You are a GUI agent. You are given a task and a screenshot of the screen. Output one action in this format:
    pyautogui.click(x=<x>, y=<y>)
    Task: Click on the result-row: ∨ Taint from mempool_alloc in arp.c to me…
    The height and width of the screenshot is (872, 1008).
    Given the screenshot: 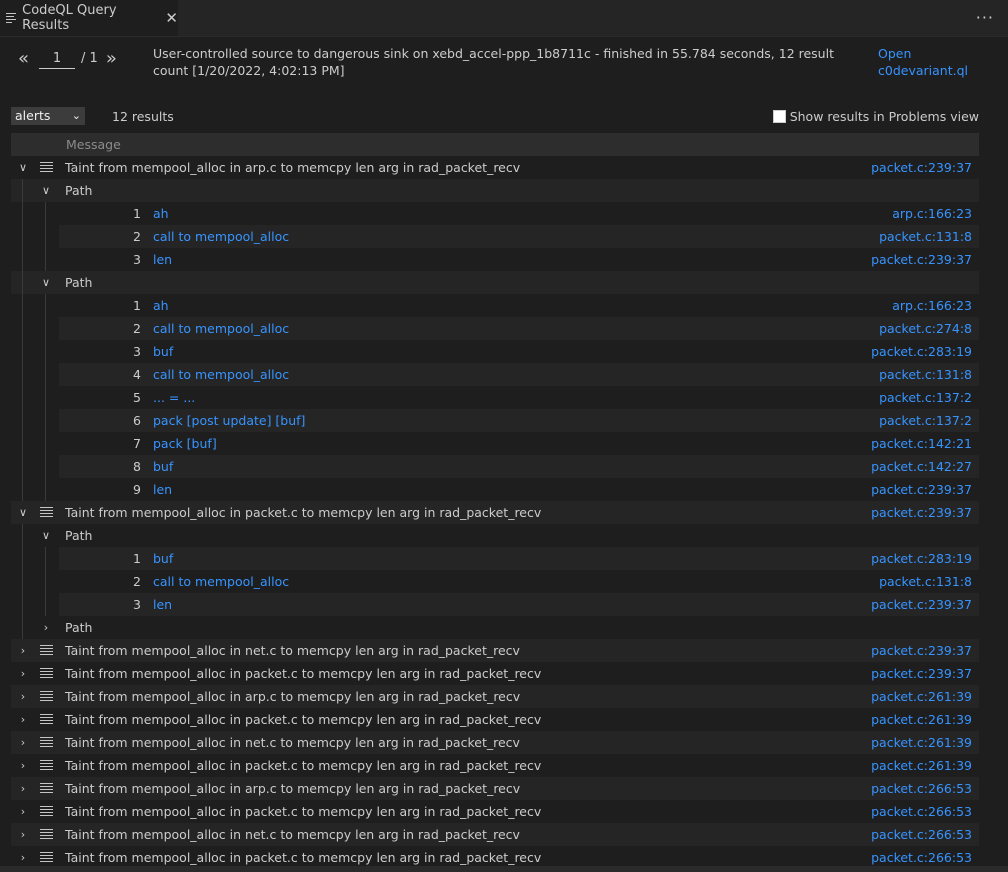 What is the action you would take?
    pyautogui.click(x=495, y=167)
    